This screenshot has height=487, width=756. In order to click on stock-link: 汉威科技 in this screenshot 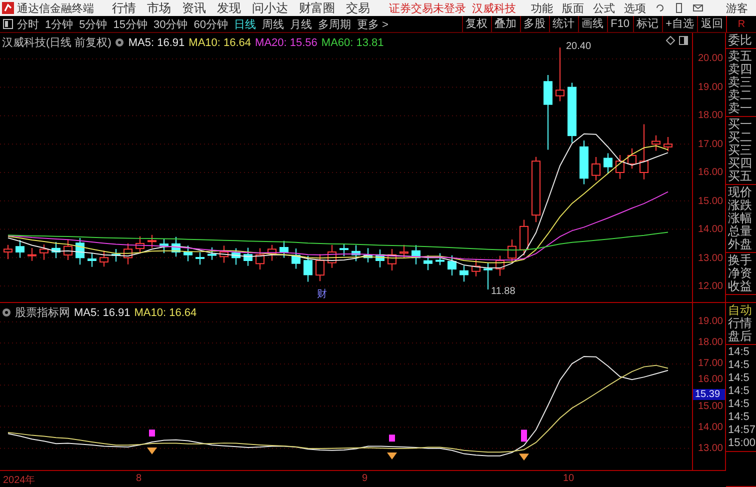, I will do `click(494, 8)`.